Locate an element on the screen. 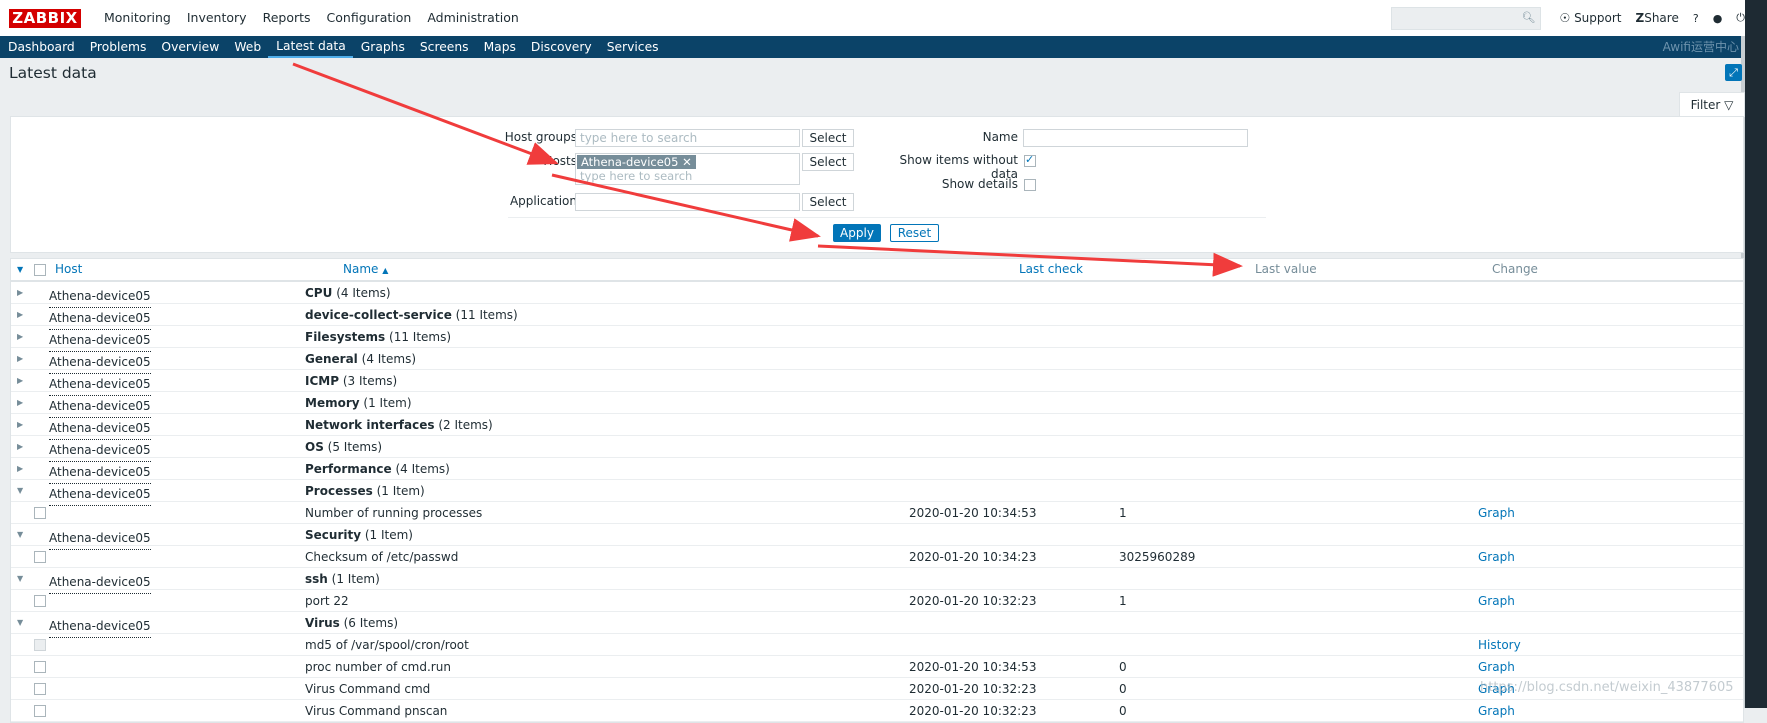 The height and width of the screenshot is (723, 1767). zabbix-logo: ZABBIX is located at coordinates (45, 18).